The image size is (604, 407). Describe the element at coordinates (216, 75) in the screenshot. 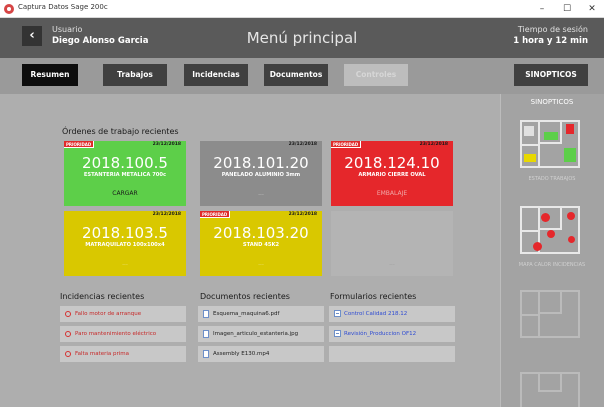

I see `tab-incidencias: Incidencias` at that location.